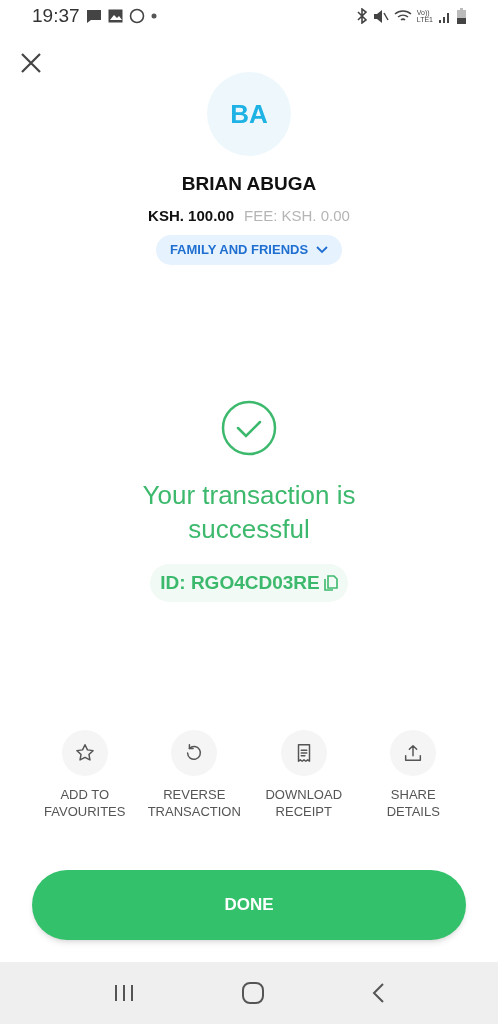 The width and height of the screenshot is (498, 1024). Describe the element at coordinates (304, 803) in the screenshot. I see `action-label: DOWNLOAD RECEIPT` at that location.